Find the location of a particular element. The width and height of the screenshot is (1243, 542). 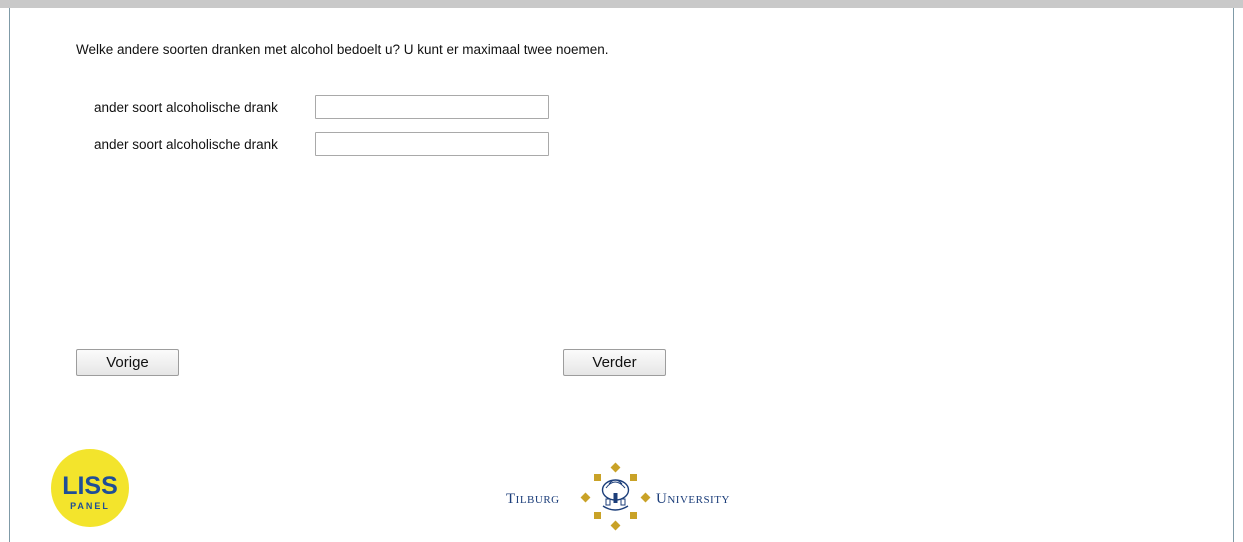

square-br-icon is located at coordinates (633, 515).